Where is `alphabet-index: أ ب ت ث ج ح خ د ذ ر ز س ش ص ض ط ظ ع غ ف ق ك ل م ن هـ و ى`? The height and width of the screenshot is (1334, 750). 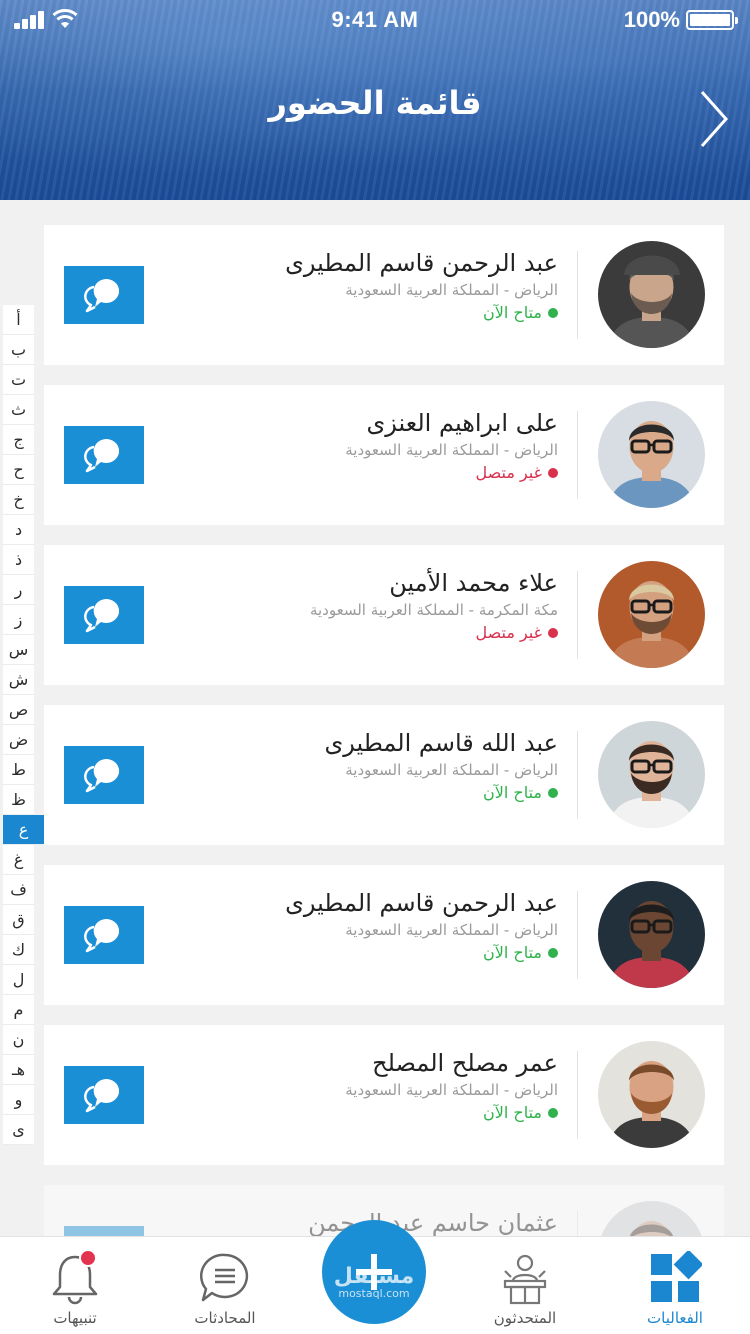
alphabet-index: أ ب ت ث ج ح خ د ذ ر ز س ش ص ض ط ظ ع غ ف ق ك ل م ن هـ و ى is located at coordinates (23, 725).